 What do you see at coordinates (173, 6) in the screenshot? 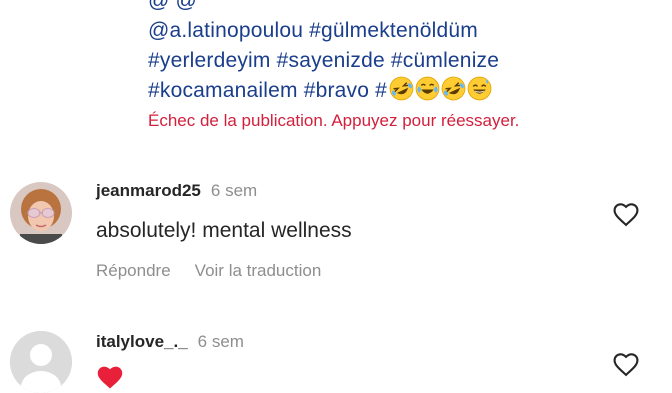
I see `caption-partial-line: @ @` at bounding box center [173, 6].